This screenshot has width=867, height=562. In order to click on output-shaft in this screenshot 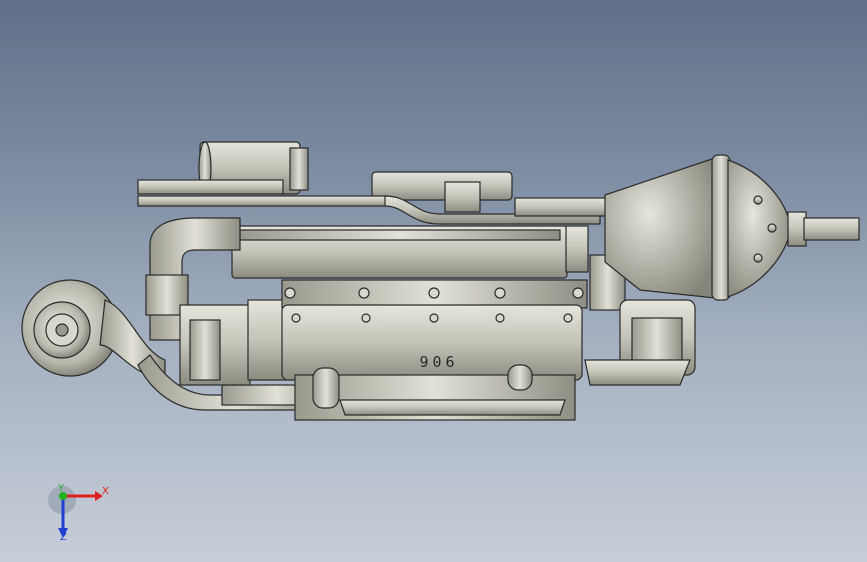, I will do `click(823, 229)`.